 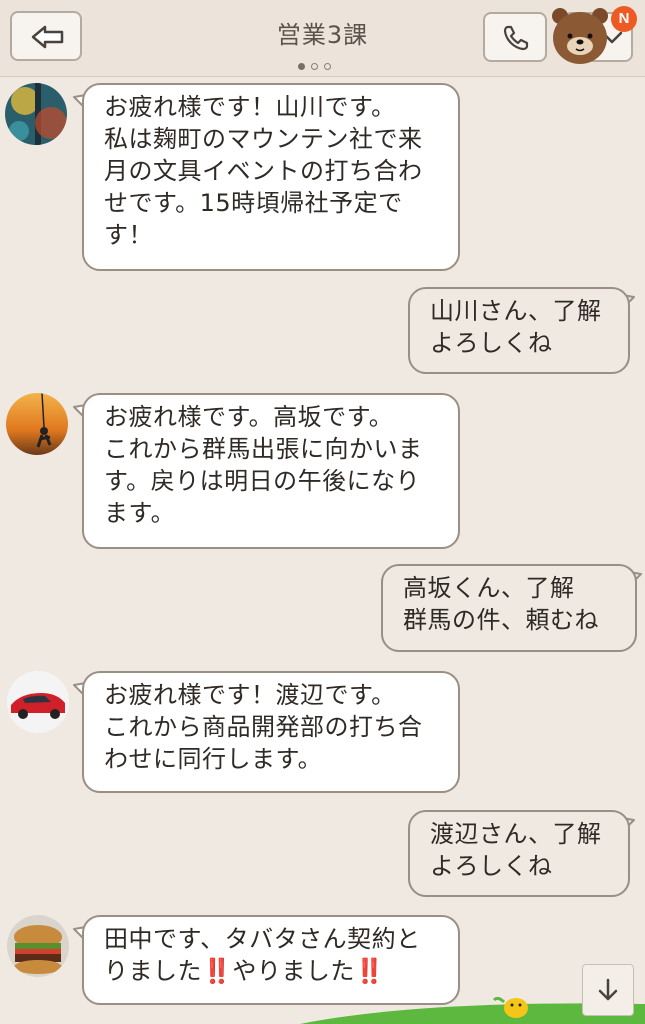 I want to click on message-bubble-outgoing: 山川さん、了解 よろしくね, so click(x=519, y=330).